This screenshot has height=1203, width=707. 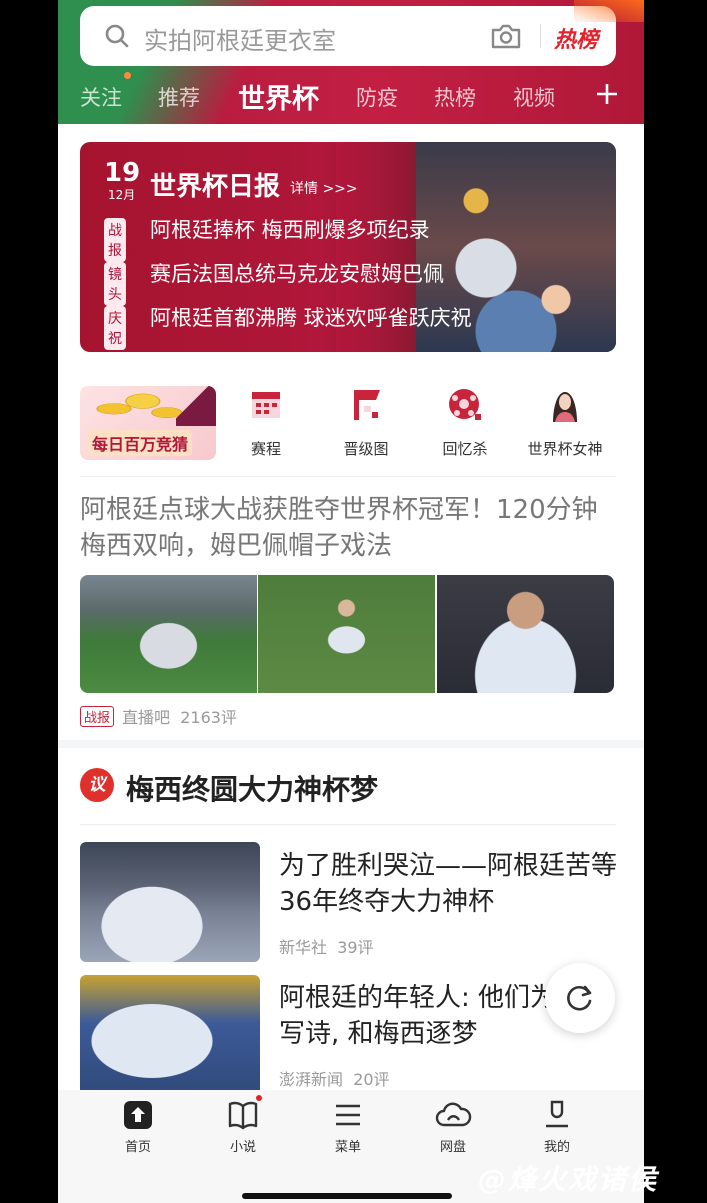 I want to click on refresh-icon, so click(x=579, y=998).